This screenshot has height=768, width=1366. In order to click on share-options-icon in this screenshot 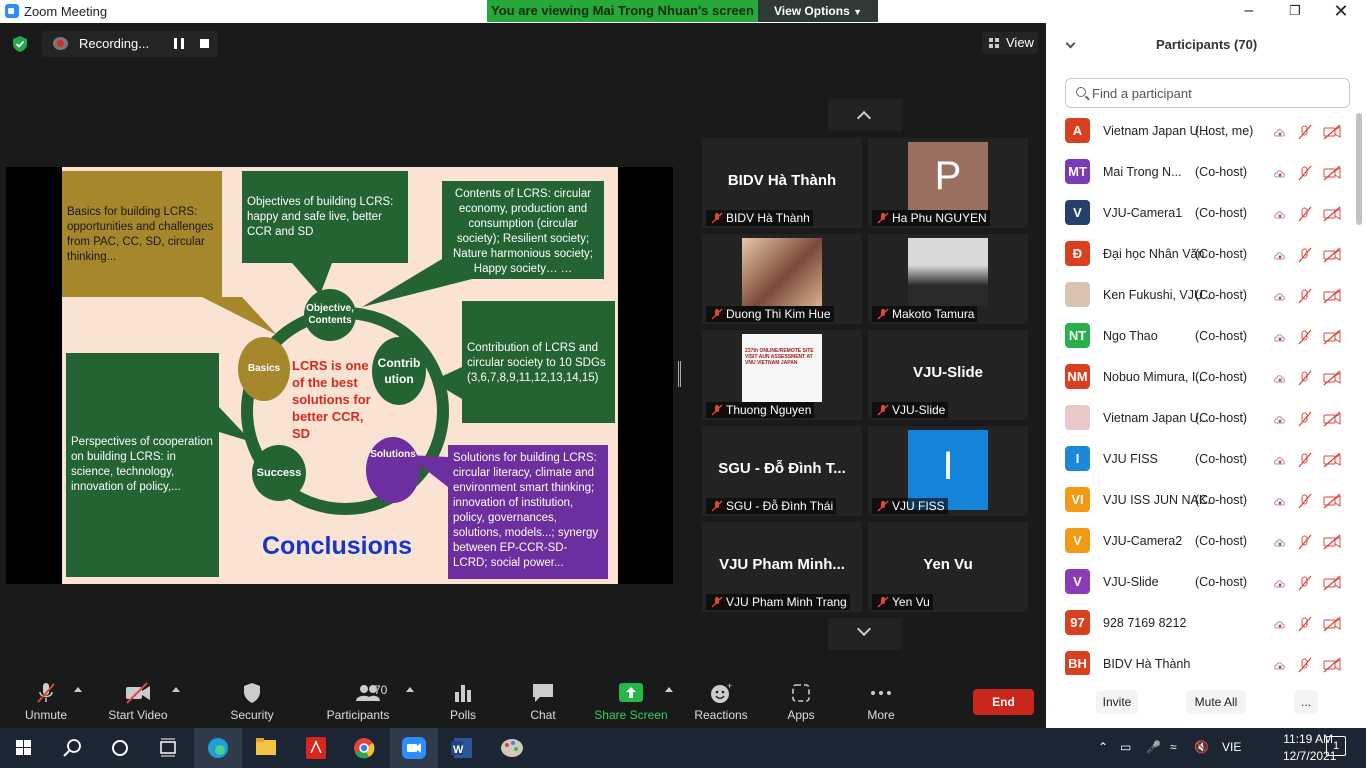, I will do `click(669, 689)`.